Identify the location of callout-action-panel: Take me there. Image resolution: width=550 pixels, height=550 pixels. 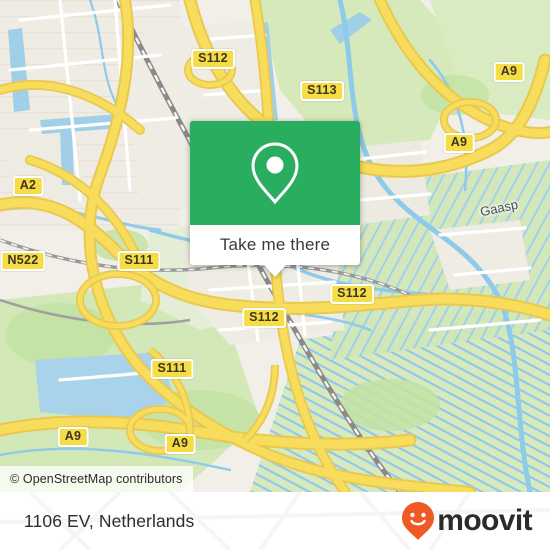
(275, 245).